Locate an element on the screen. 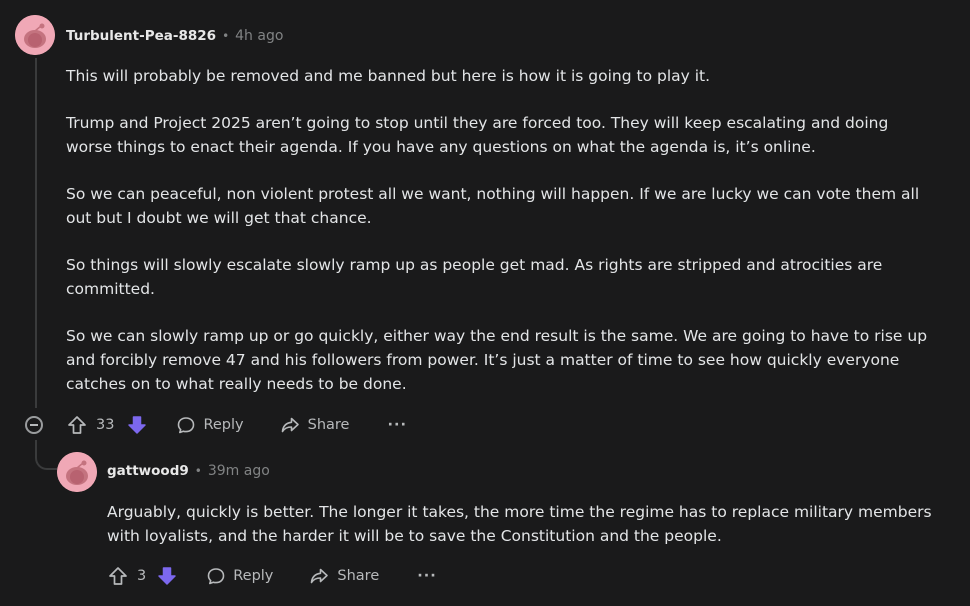  username: Turbulent-Pea-8826 is located at coordinates (141, 36).